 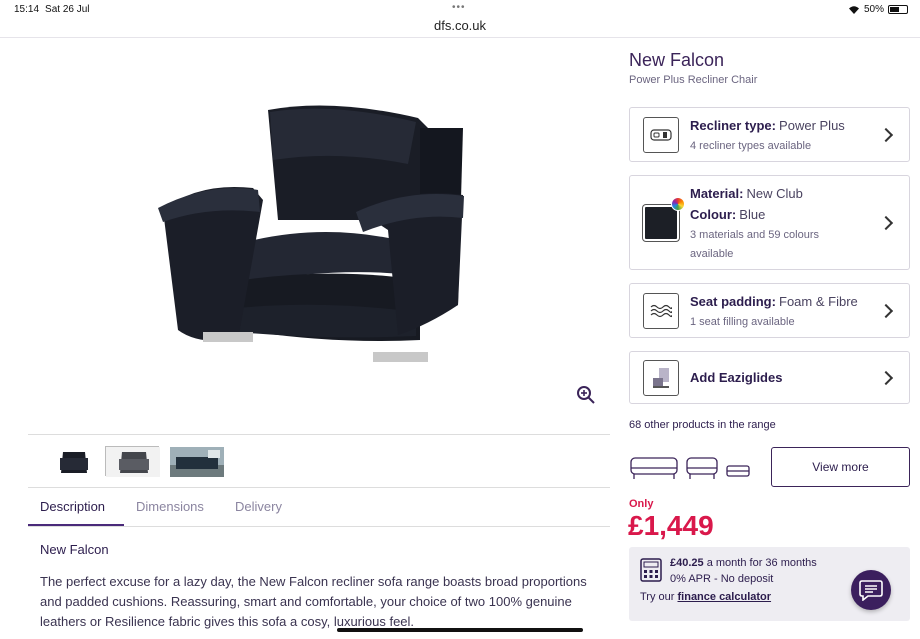 I want to click on seat-padding-value: Foam & Fibre, so click(x=818, y=301).